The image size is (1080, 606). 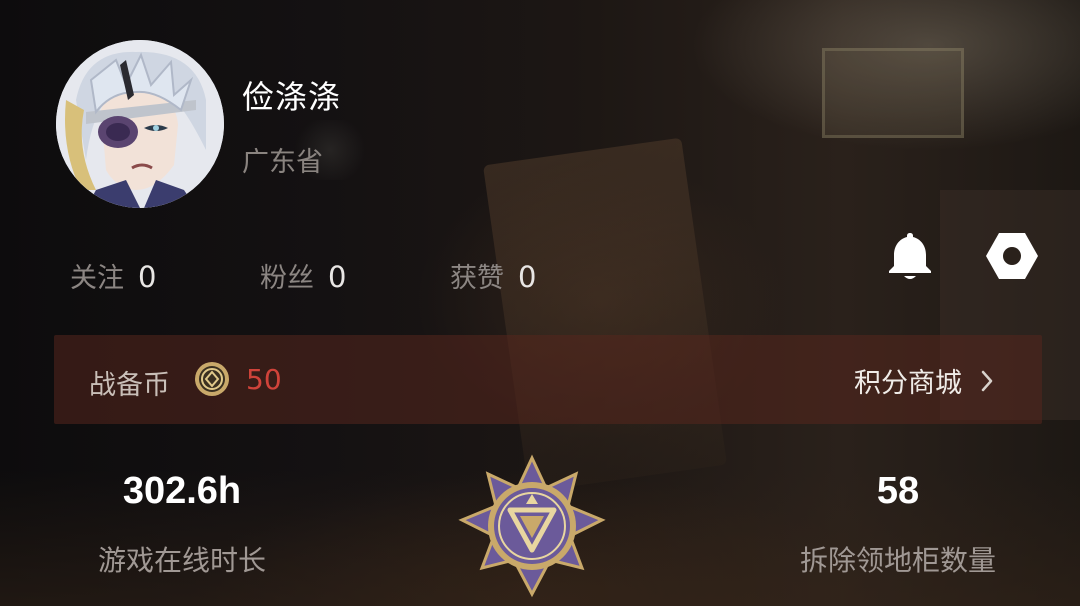 I want to click on rank-badge-icon, so click(x=532, y=528).